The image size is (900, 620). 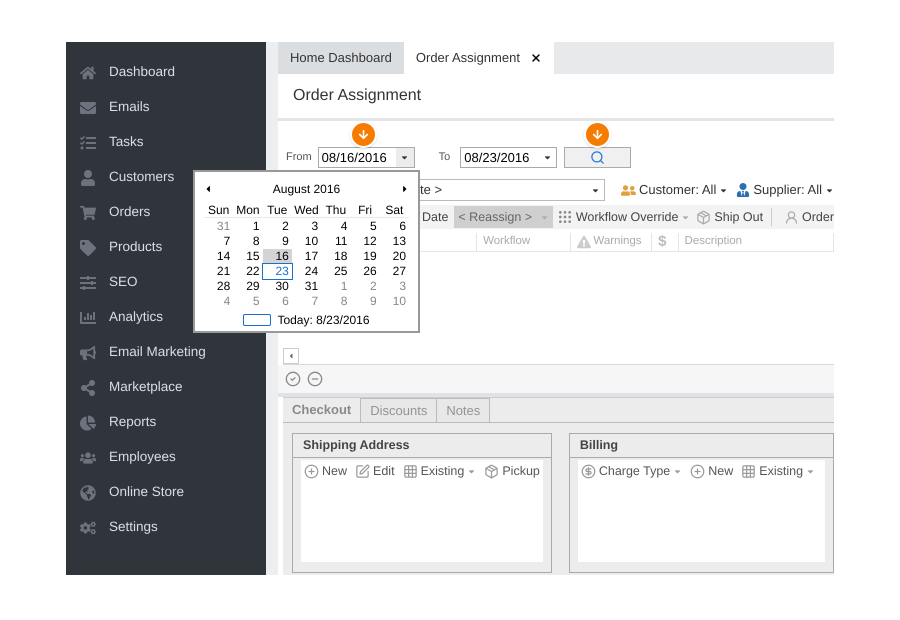 I want to click on customer-filter: Customer: All, so click(x=674, y=190).